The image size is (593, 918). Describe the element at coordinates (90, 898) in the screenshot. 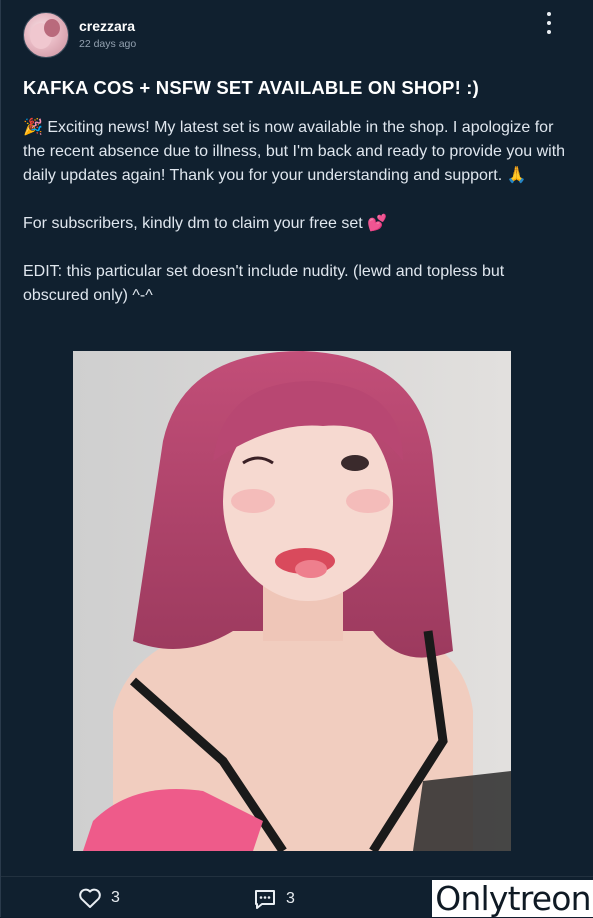

I see `heart-icon` at that location.